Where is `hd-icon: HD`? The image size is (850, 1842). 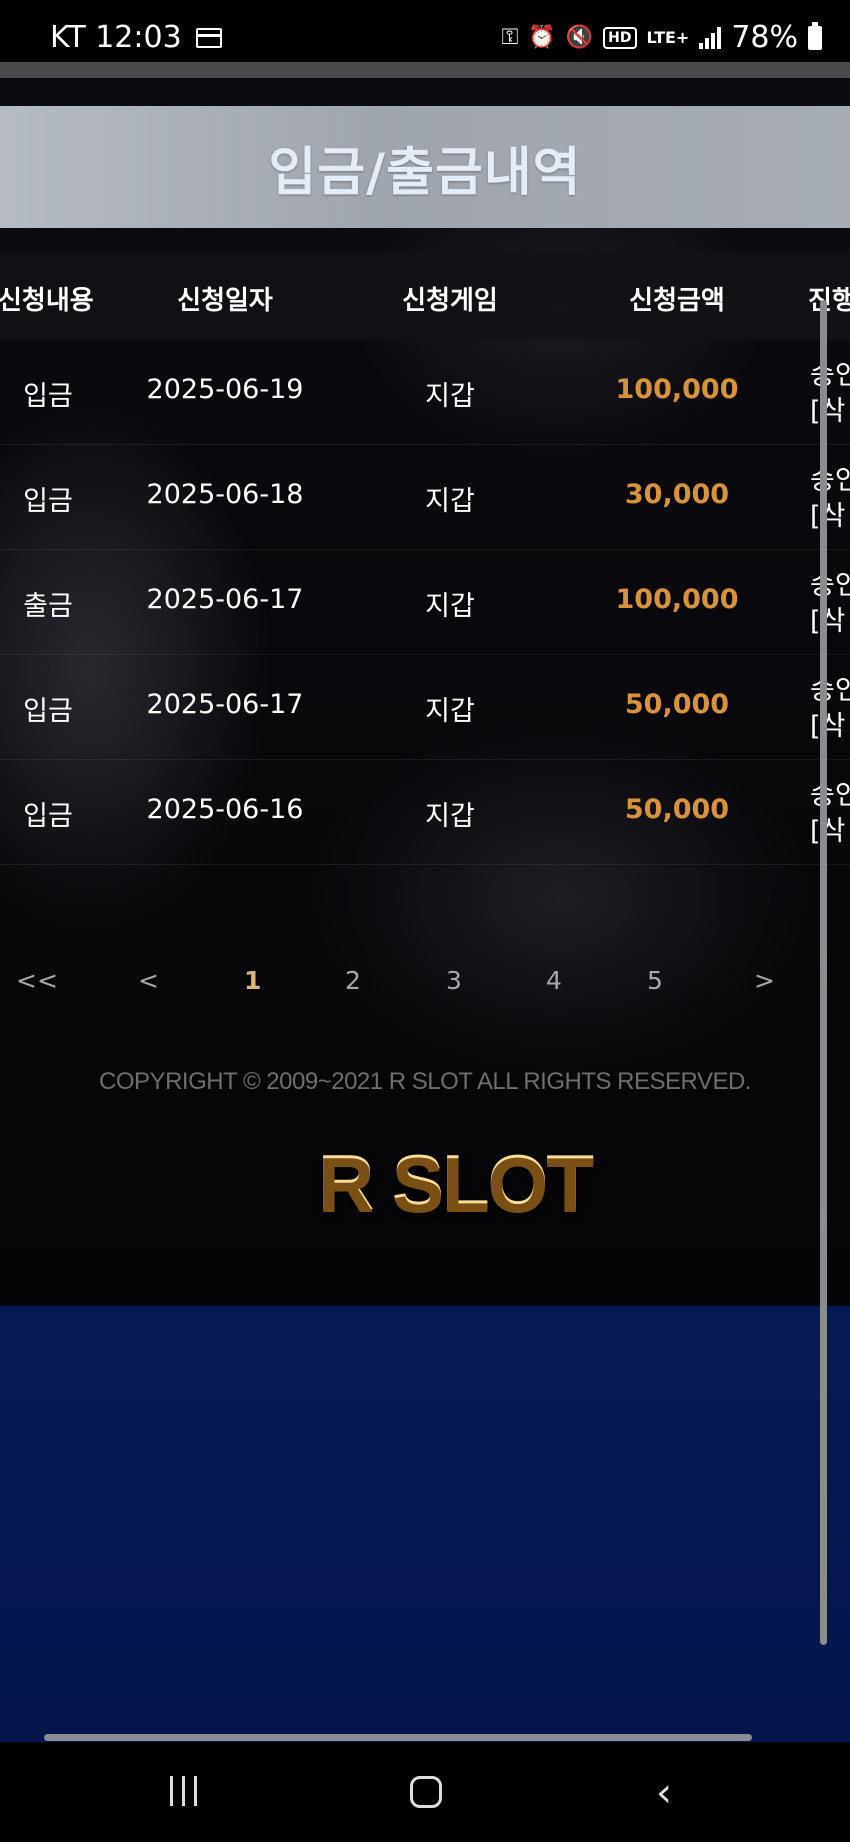
hd-icon: HD is located at coordinates (620, 37).